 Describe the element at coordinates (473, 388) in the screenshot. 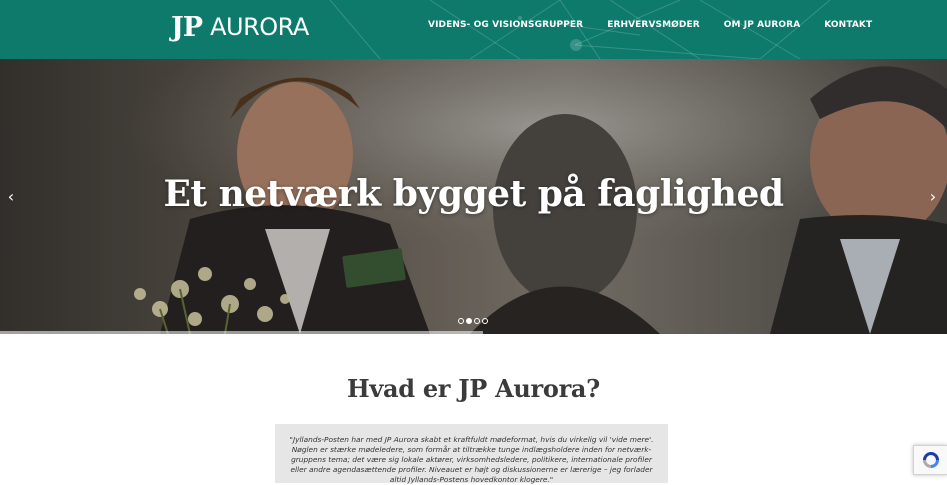

I see `section-title: Hvad er JP Aurora?` at that location.